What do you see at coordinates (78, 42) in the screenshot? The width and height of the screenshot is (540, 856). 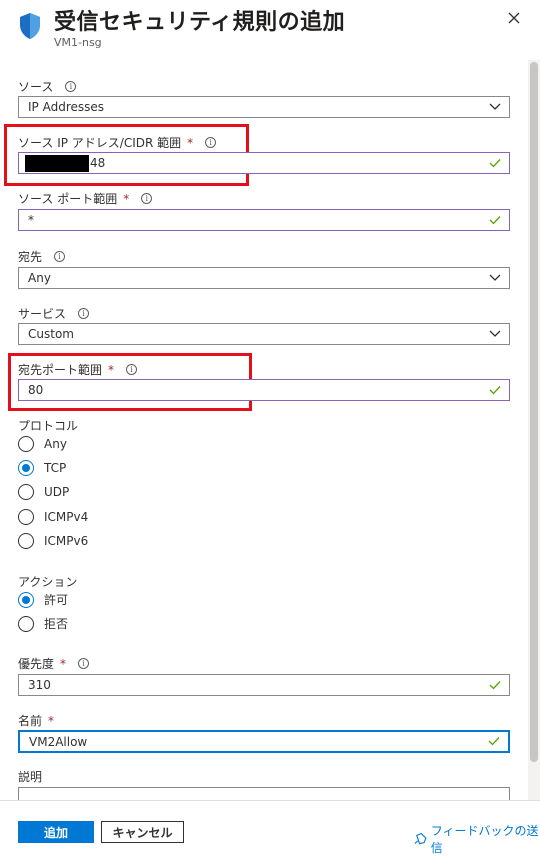 I see `page-subtitle: VM1-nsg` at bounding box center [78, 42].